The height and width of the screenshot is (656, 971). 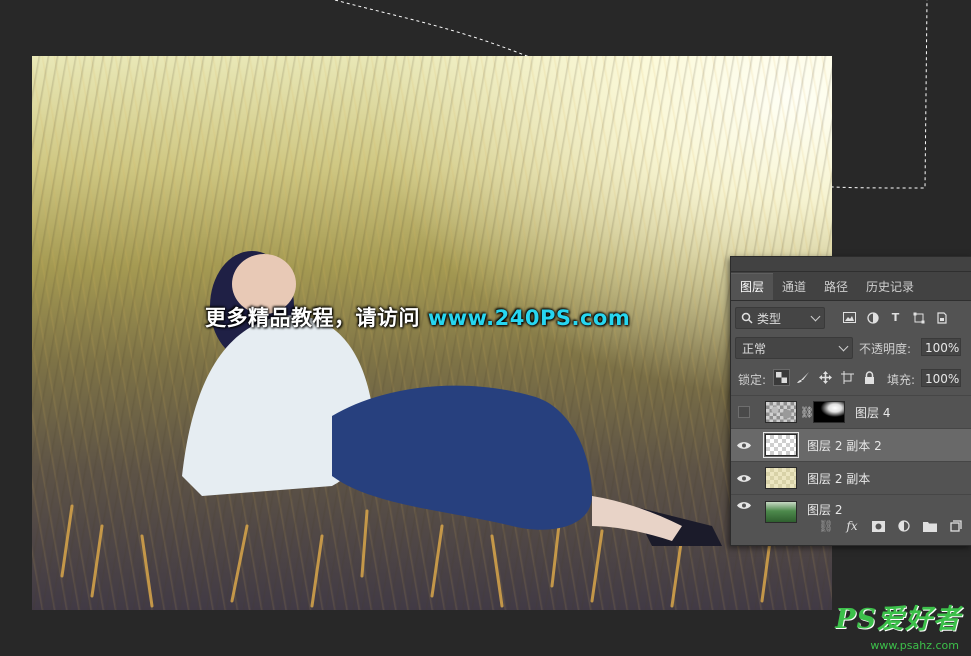 What do you see at coordinates (747, 318) in the screenshot?
I see `search-icon` at bounding box center [747, 318].